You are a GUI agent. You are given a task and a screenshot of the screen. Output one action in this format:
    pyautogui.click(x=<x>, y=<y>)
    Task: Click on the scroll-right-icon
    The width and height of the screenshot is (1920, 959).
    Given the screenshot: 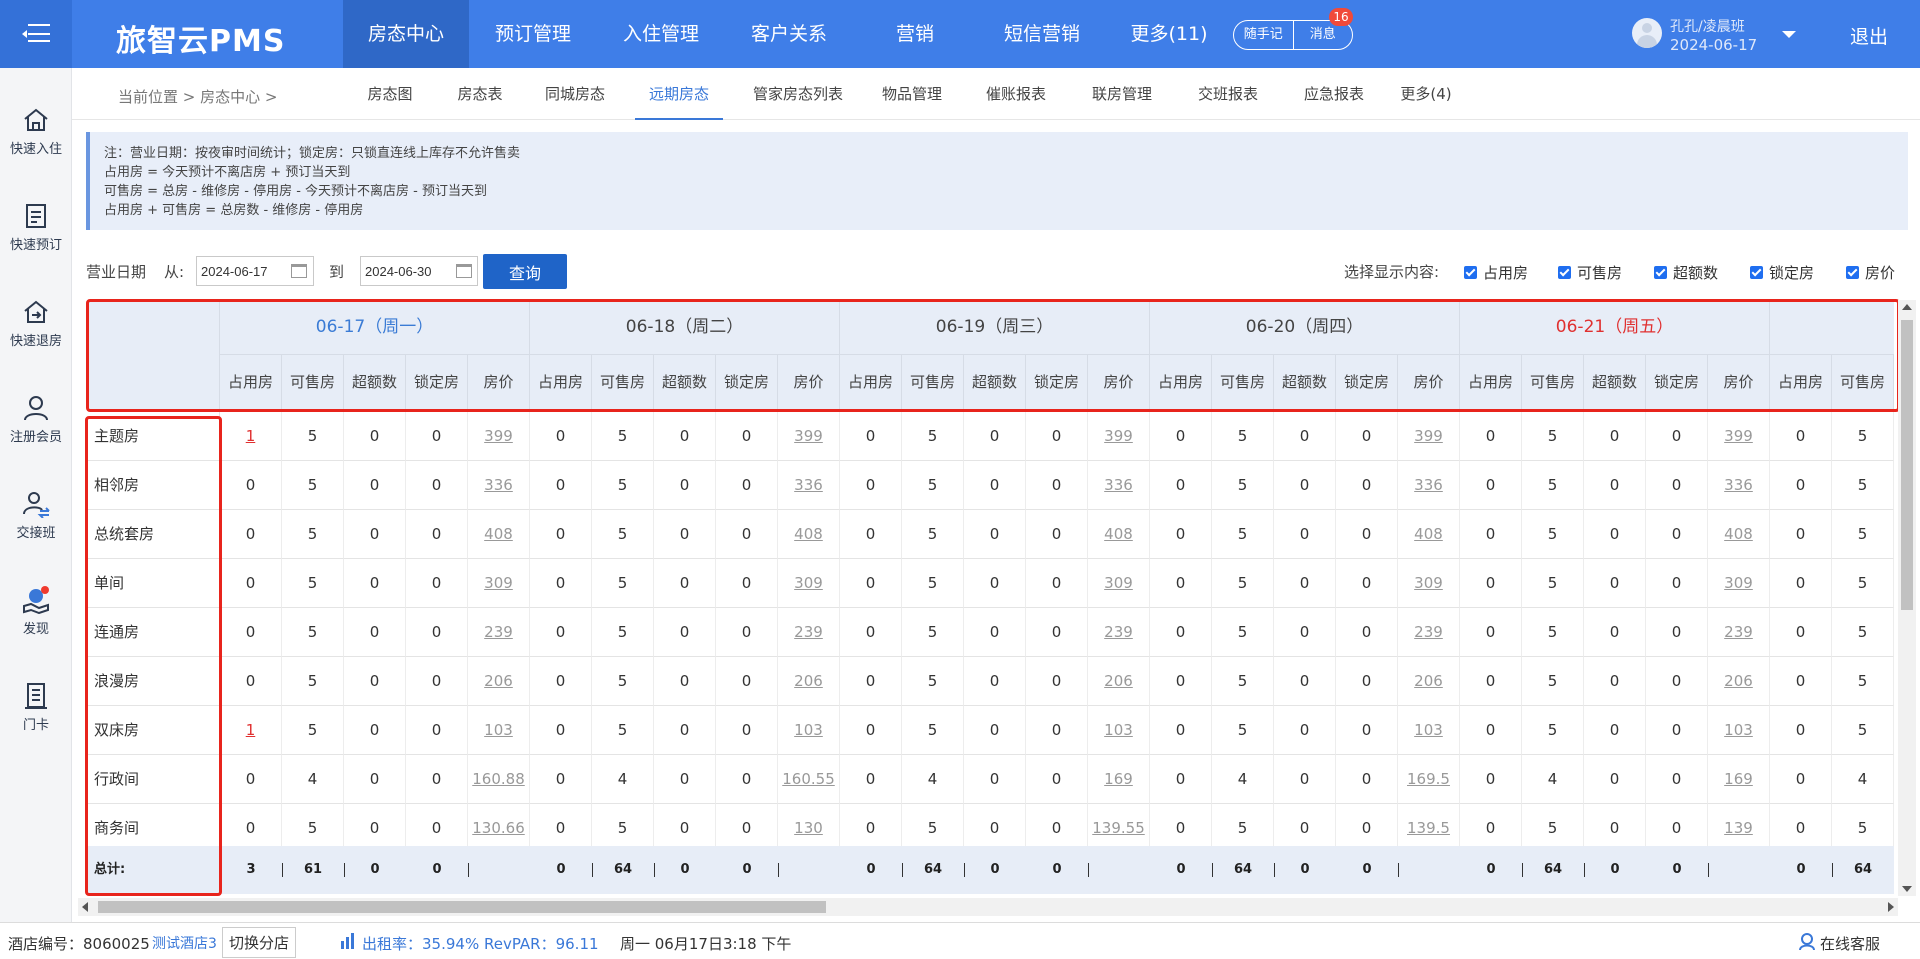 What is the action you would take?
    pyautogui.click(x=1891, y=907)
    